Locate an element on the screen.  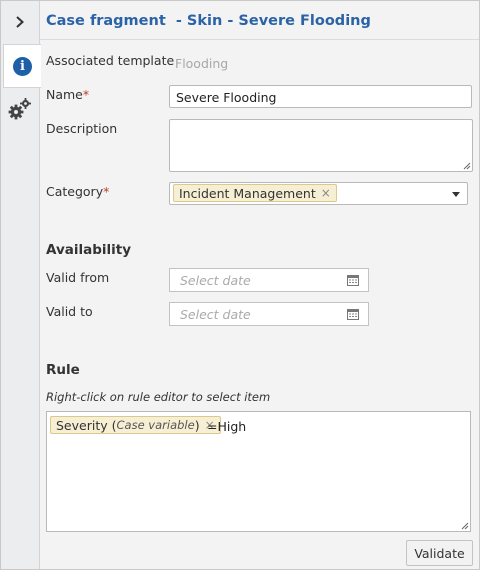
chip-remove-icon: × is located at coordinates (326, 193).